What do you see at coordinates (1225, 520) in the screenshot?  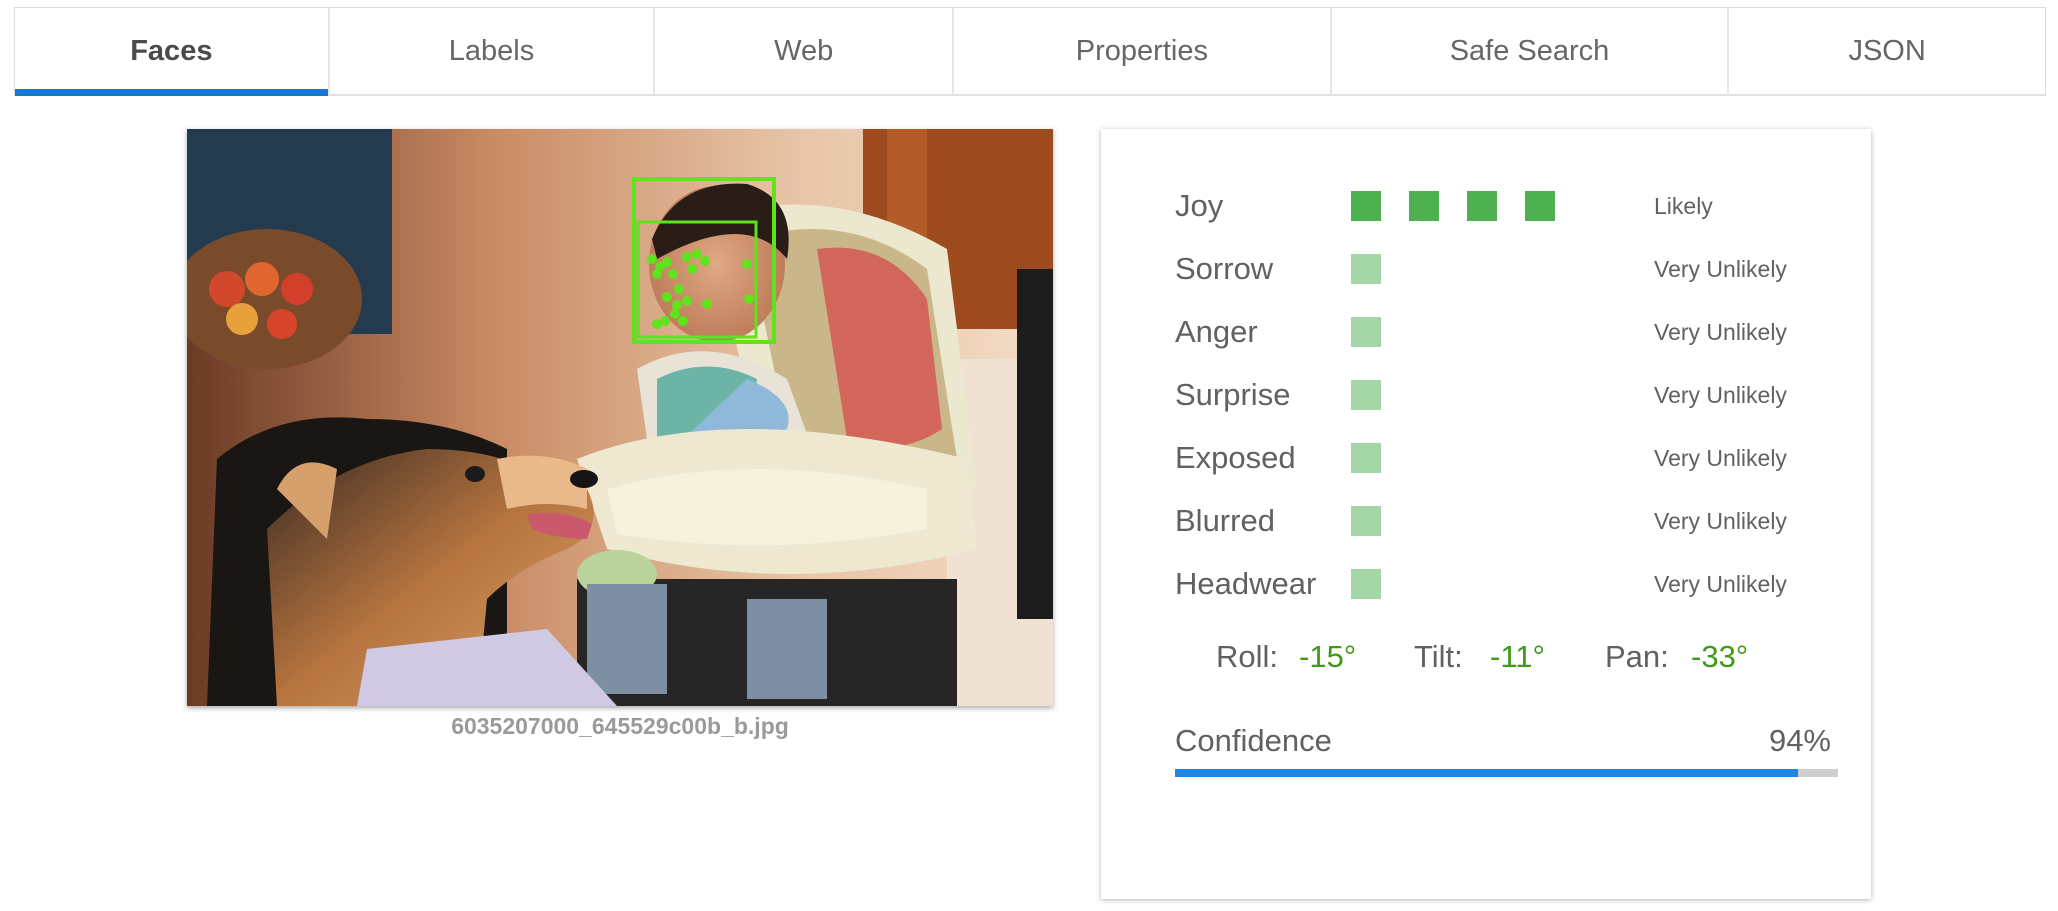 I see `likelihood-name: Blurred` at bounding box center [1225, 520].